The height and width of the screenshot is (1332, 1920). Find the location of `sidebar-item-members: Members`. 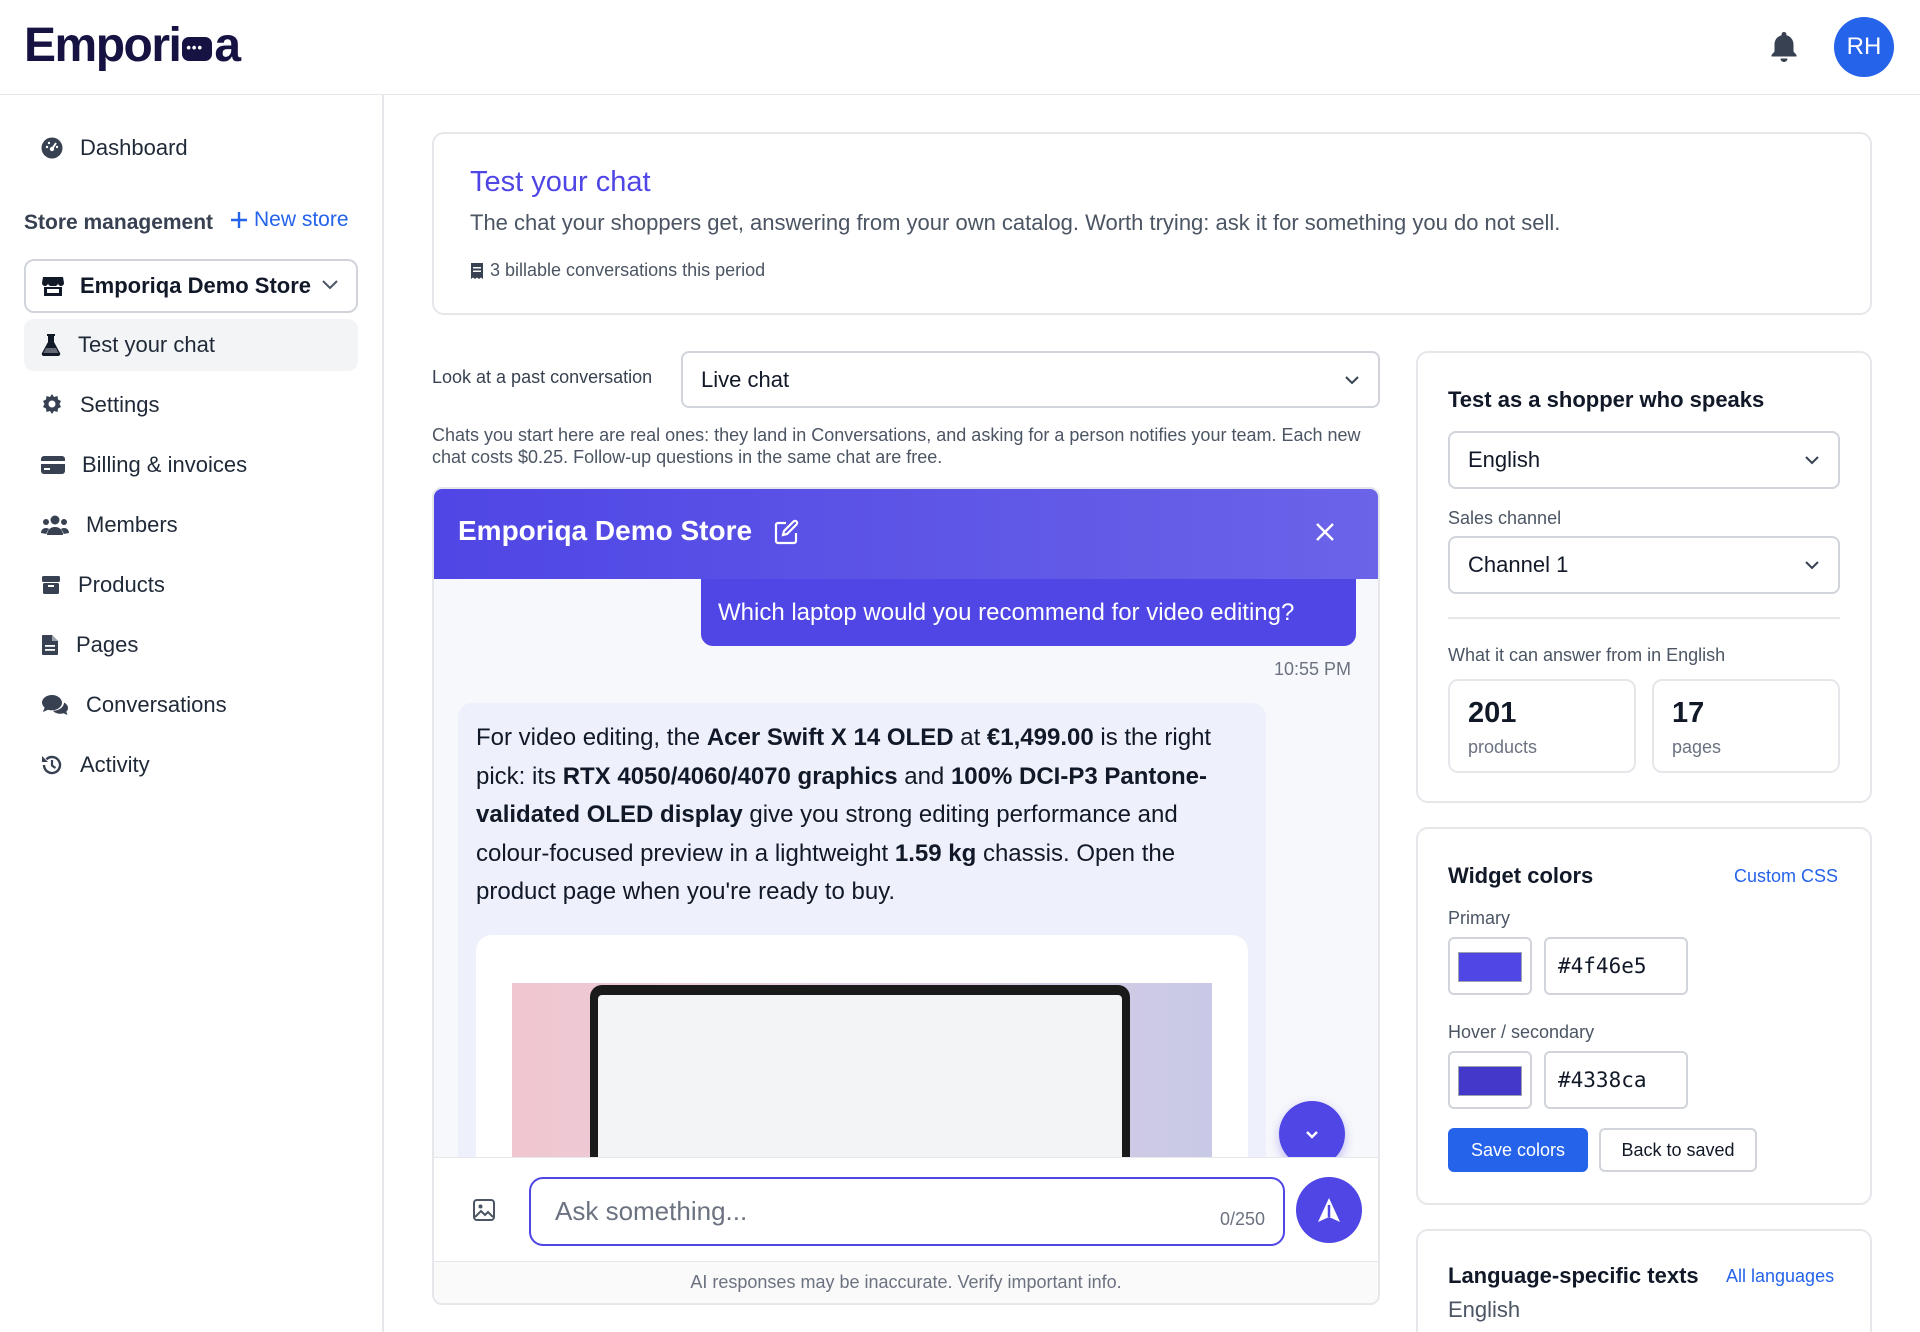

sidebar-item-members: Members is located at coordinates (191, 525).